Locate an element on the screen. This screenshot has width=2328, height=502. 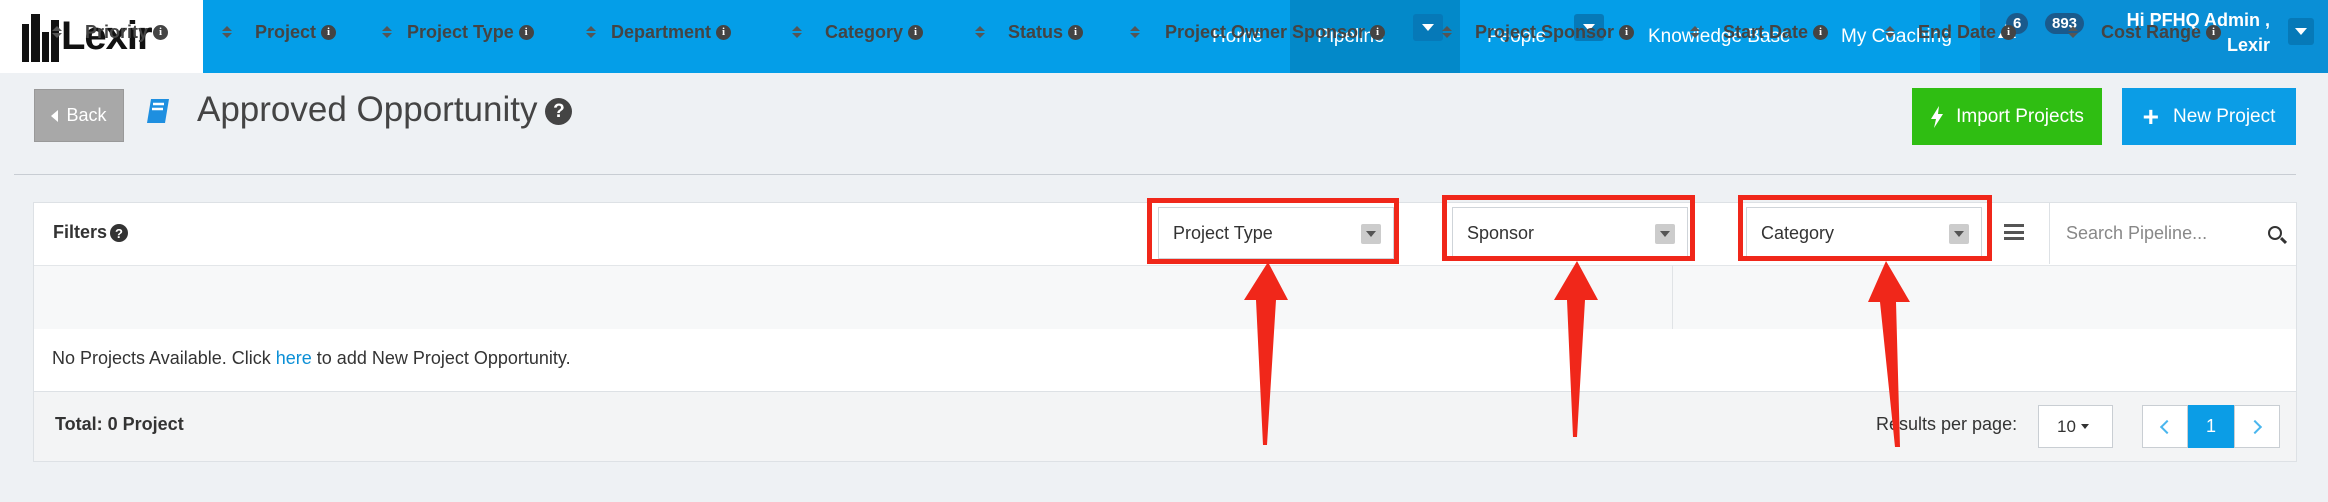
prev-page-button is located at coordinates (2165, 426).